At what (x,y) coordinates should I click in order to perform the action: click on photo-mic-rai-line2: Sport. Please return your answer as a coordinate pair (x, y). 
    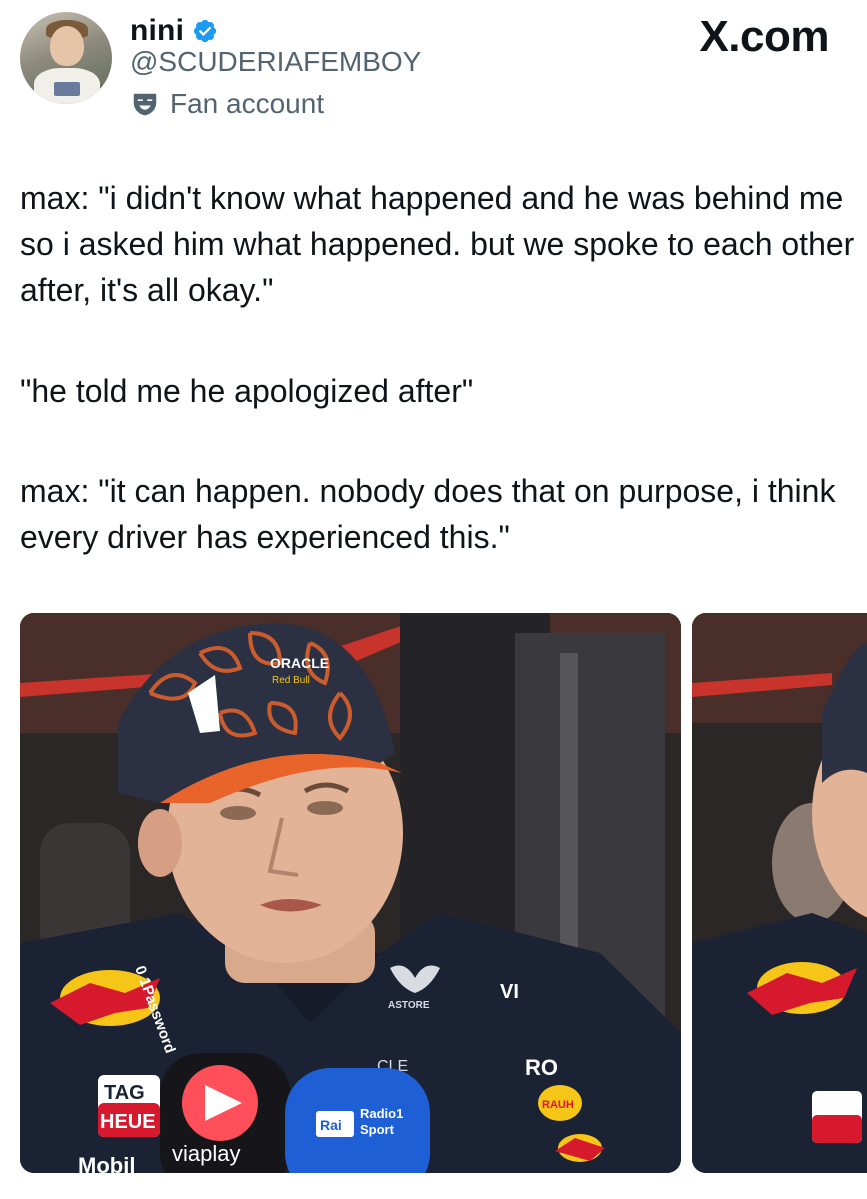
    Looking at the image, I should click on (377, 1129).